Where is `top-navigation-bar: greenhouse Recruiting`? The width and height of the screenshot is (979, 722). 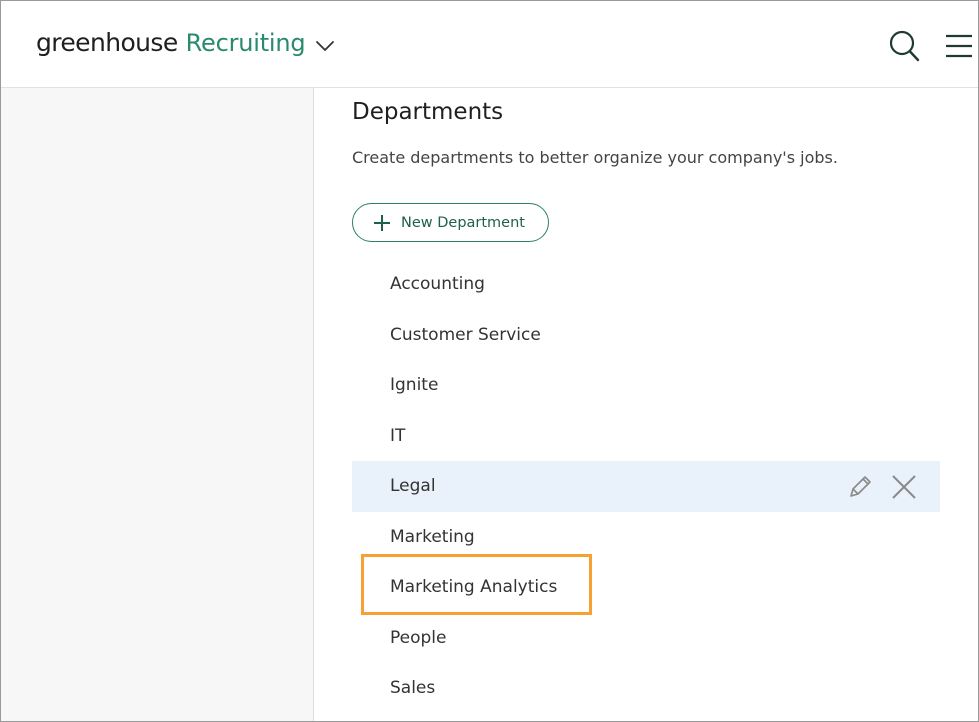
top-navigation-bar: greenhouse Recruiting is located at coordinates (489, 44).